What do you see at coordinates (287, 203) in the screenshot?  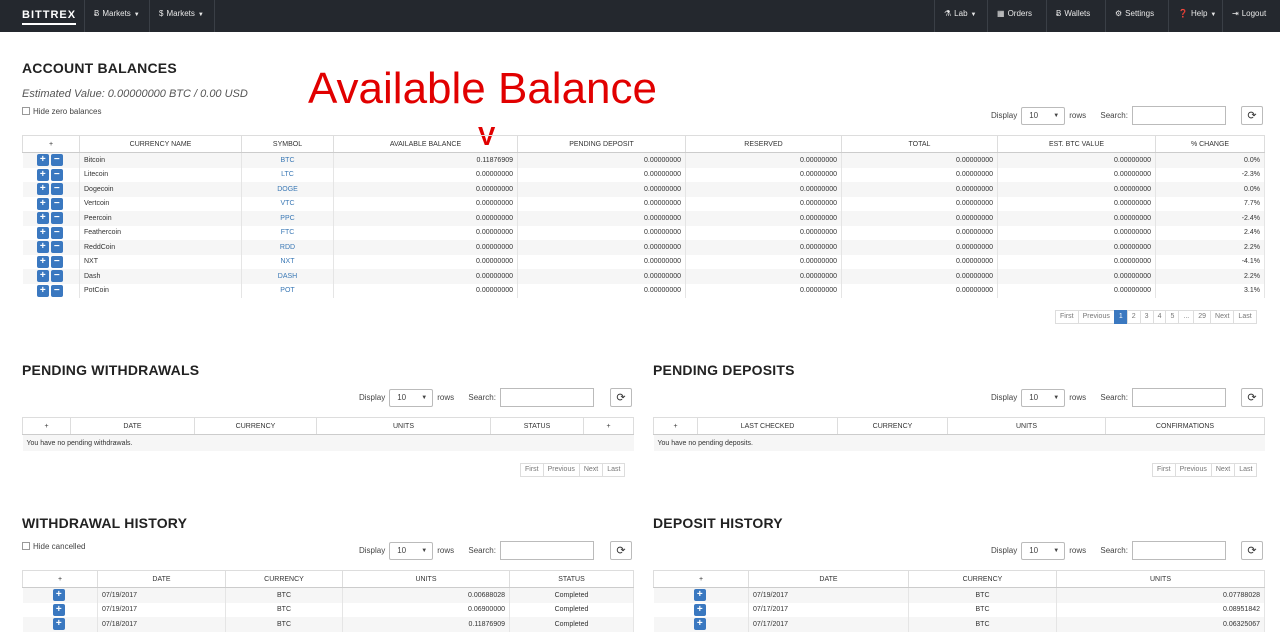 I see `cell-symbol: VTC` at bounding box center [287, 203].